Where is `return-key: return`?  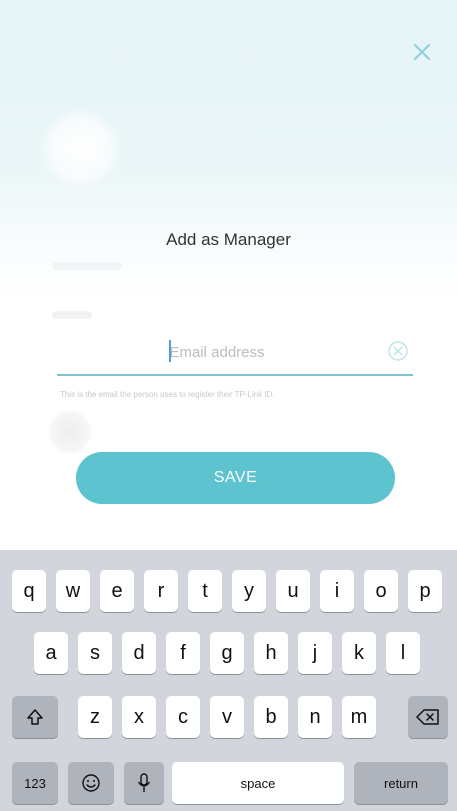 return-key: return is located at coordinates (401, 783).